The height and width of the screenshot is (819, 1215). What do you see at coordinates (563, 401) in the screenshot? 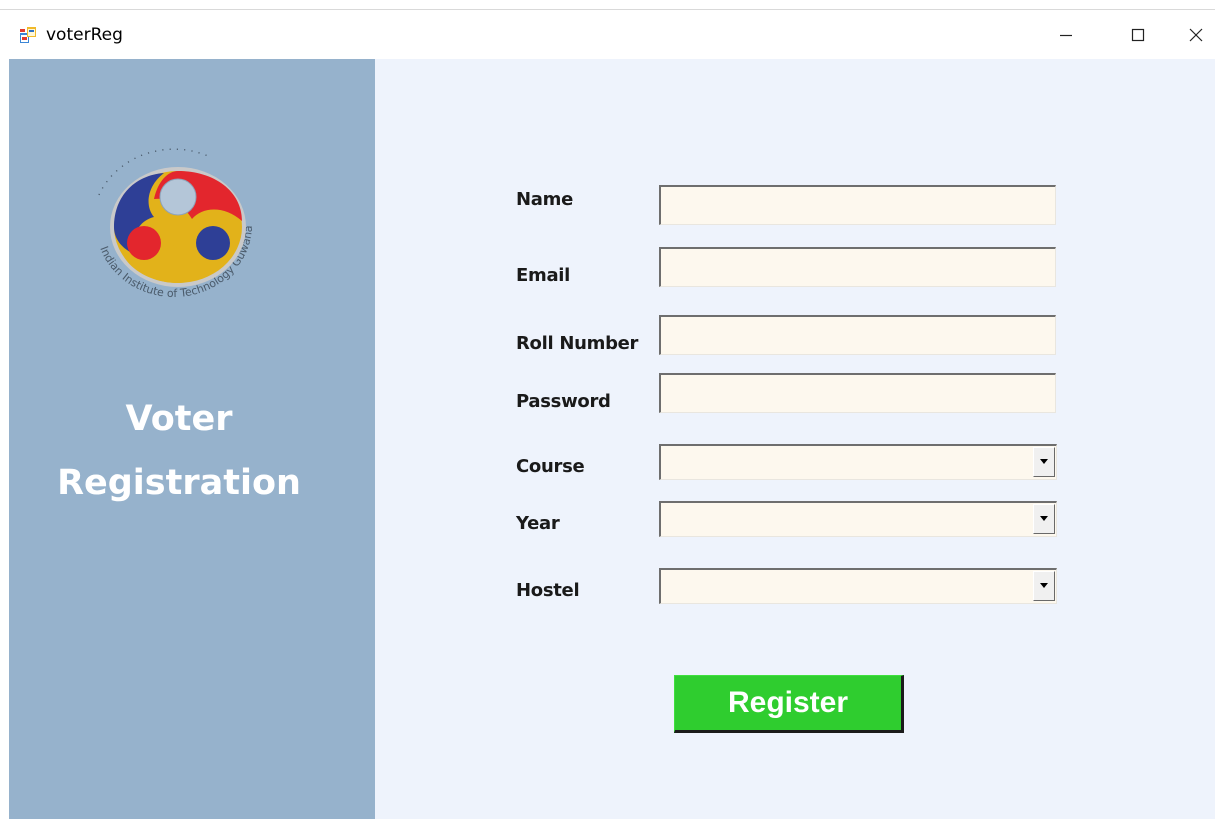
I see `password-label: Password` at bounding box center [563, 401].